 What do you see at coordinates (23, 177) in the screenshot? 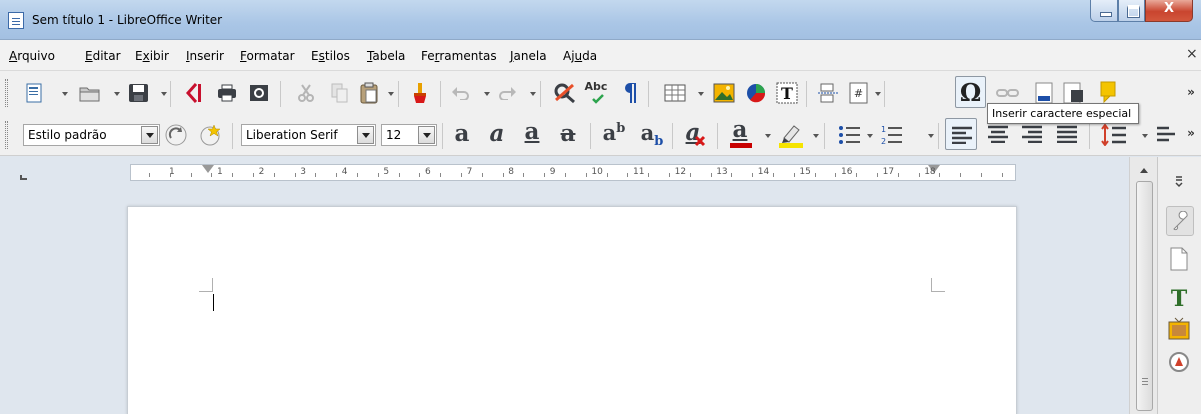
I see `tab-stop-selector` at bounding box center [23, 177].